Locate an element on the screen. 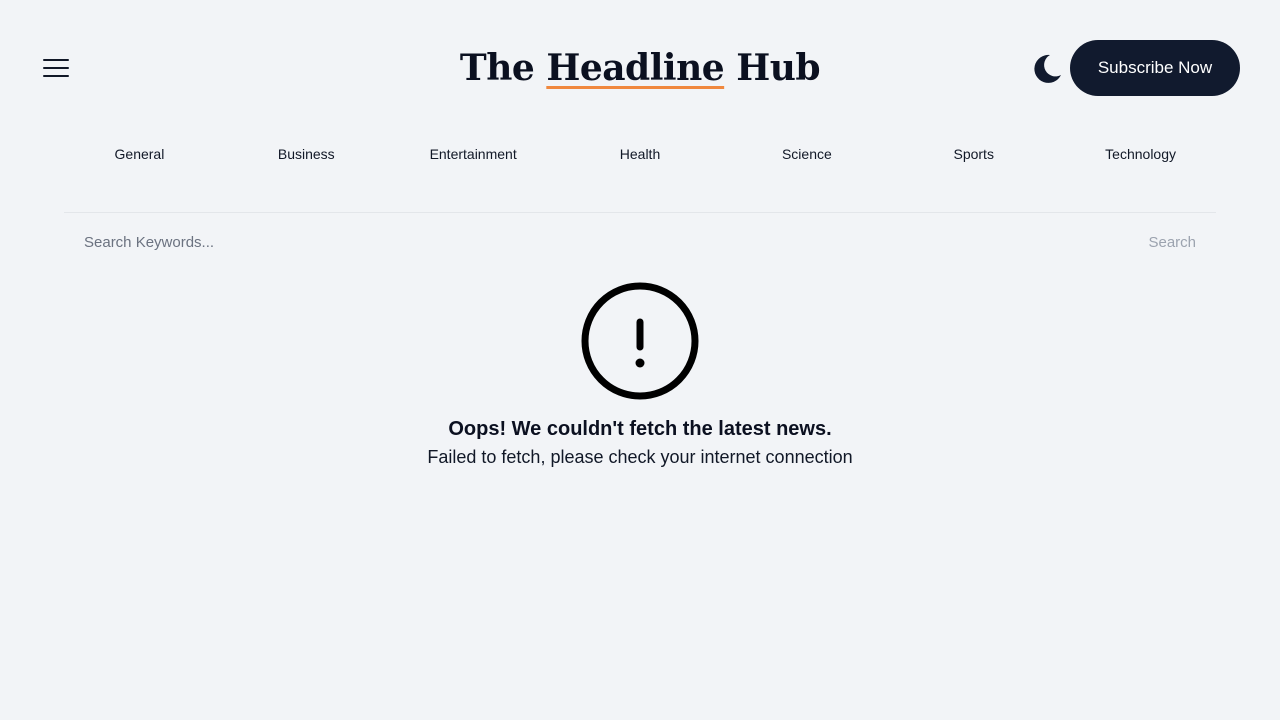 Image resolution: width=1280 pixels, height=720 pixels. category-health: Health is located at coordinates (640, 154).